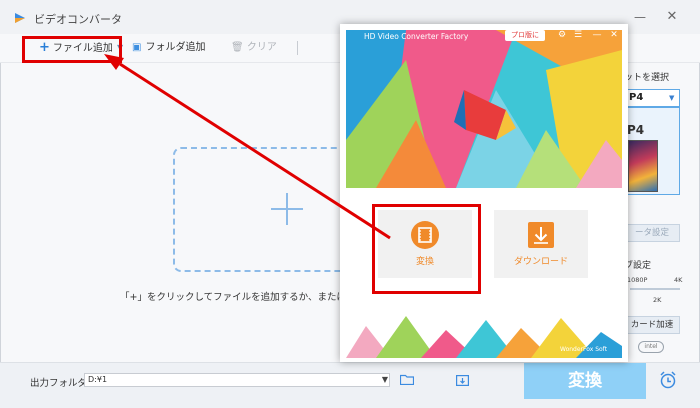 The height and width of the screenshot is (408, 700). Describe the element at coordinates (637, 280) in the screenshot. I see `quality-mark-1080p: 1080P` at that location.